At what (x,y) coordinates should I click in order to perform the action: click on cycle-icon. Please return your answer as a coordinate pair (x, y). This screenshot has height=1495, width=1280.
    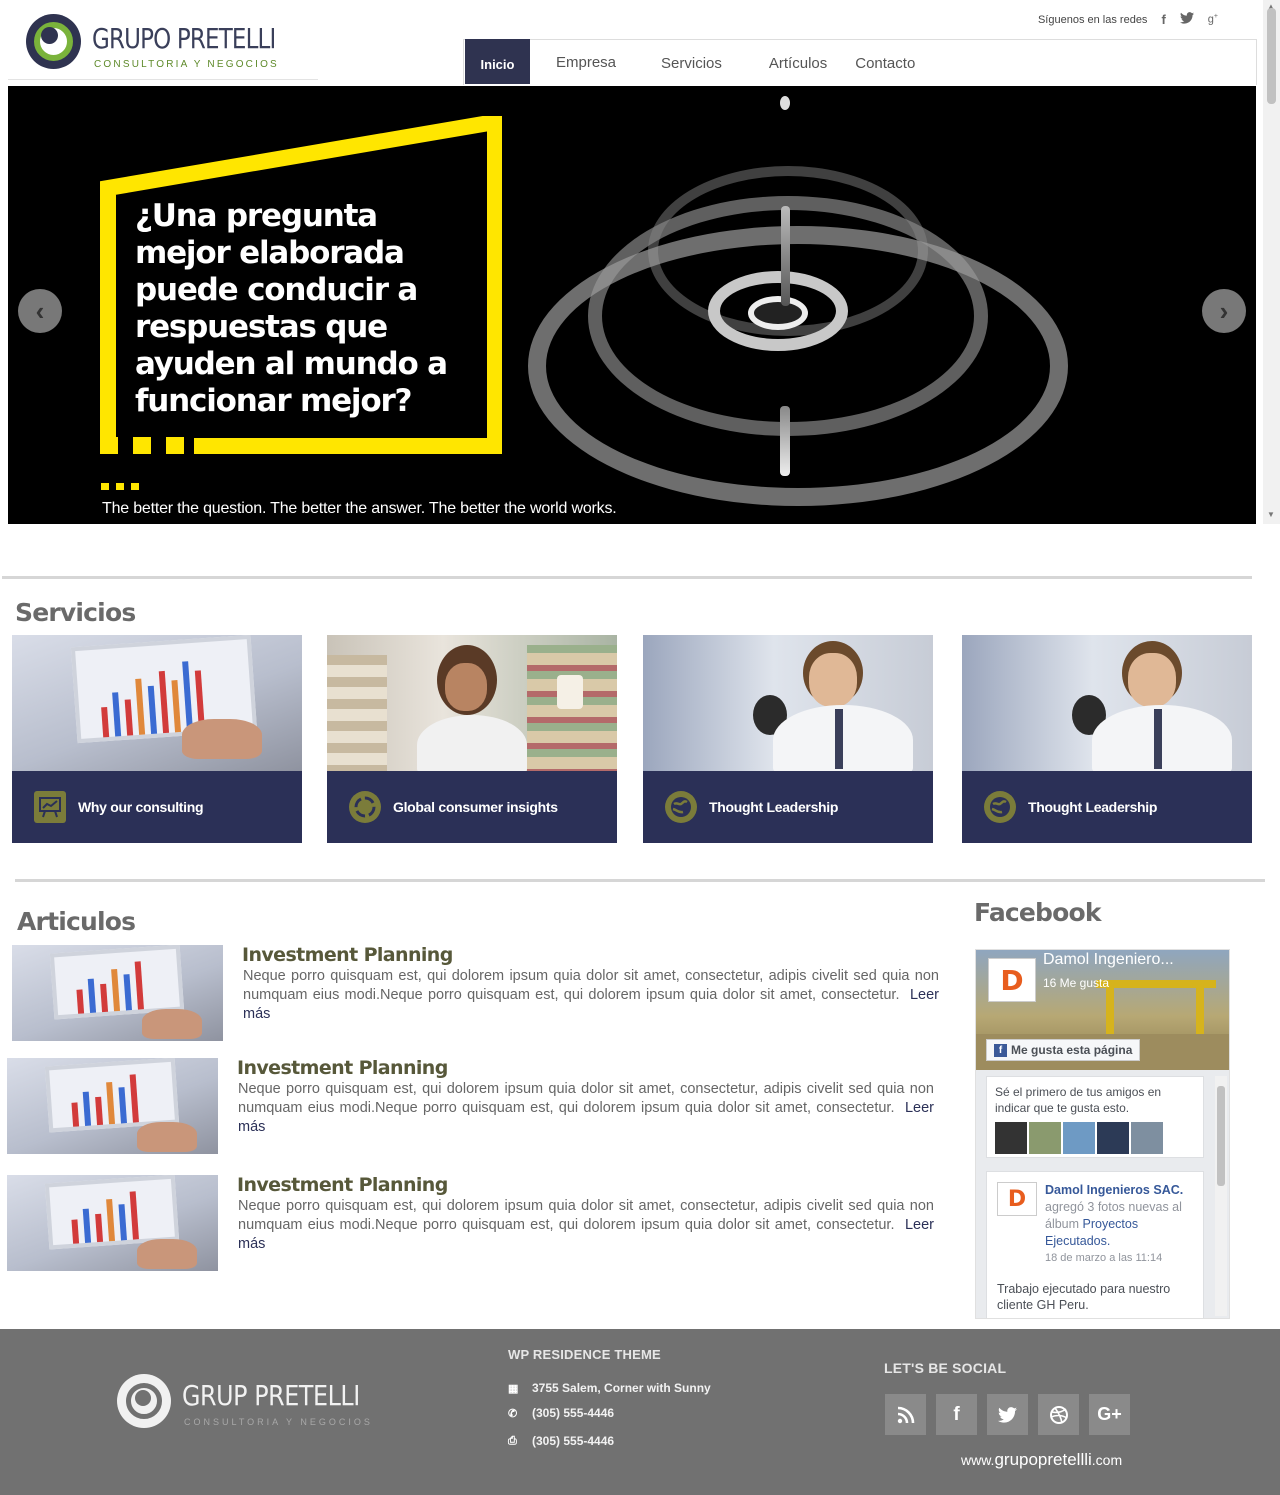
    Looking at the image, I should click on (365, 807).